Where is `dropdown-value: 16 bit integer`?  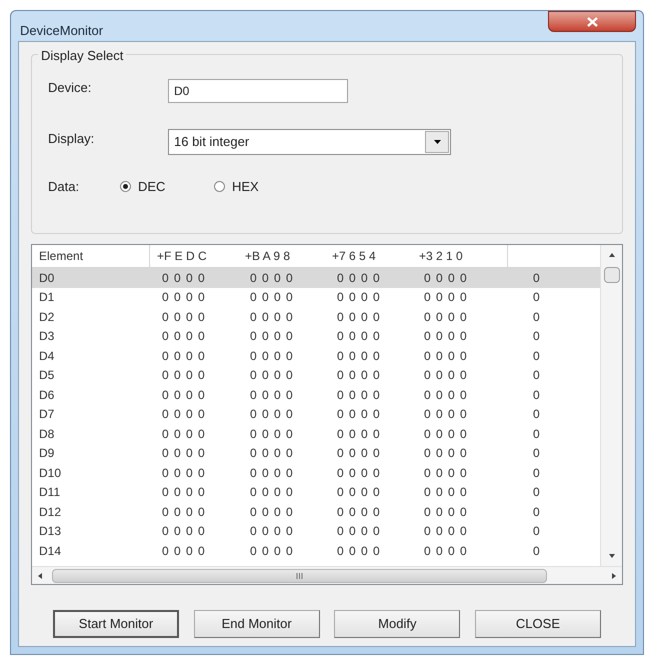
dropdown-value: 16 bit integer is located at coordinates (212, 142).